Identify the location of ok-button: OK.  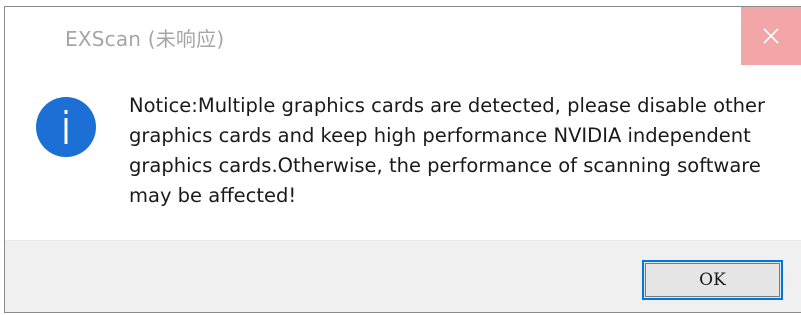
(712, 280).